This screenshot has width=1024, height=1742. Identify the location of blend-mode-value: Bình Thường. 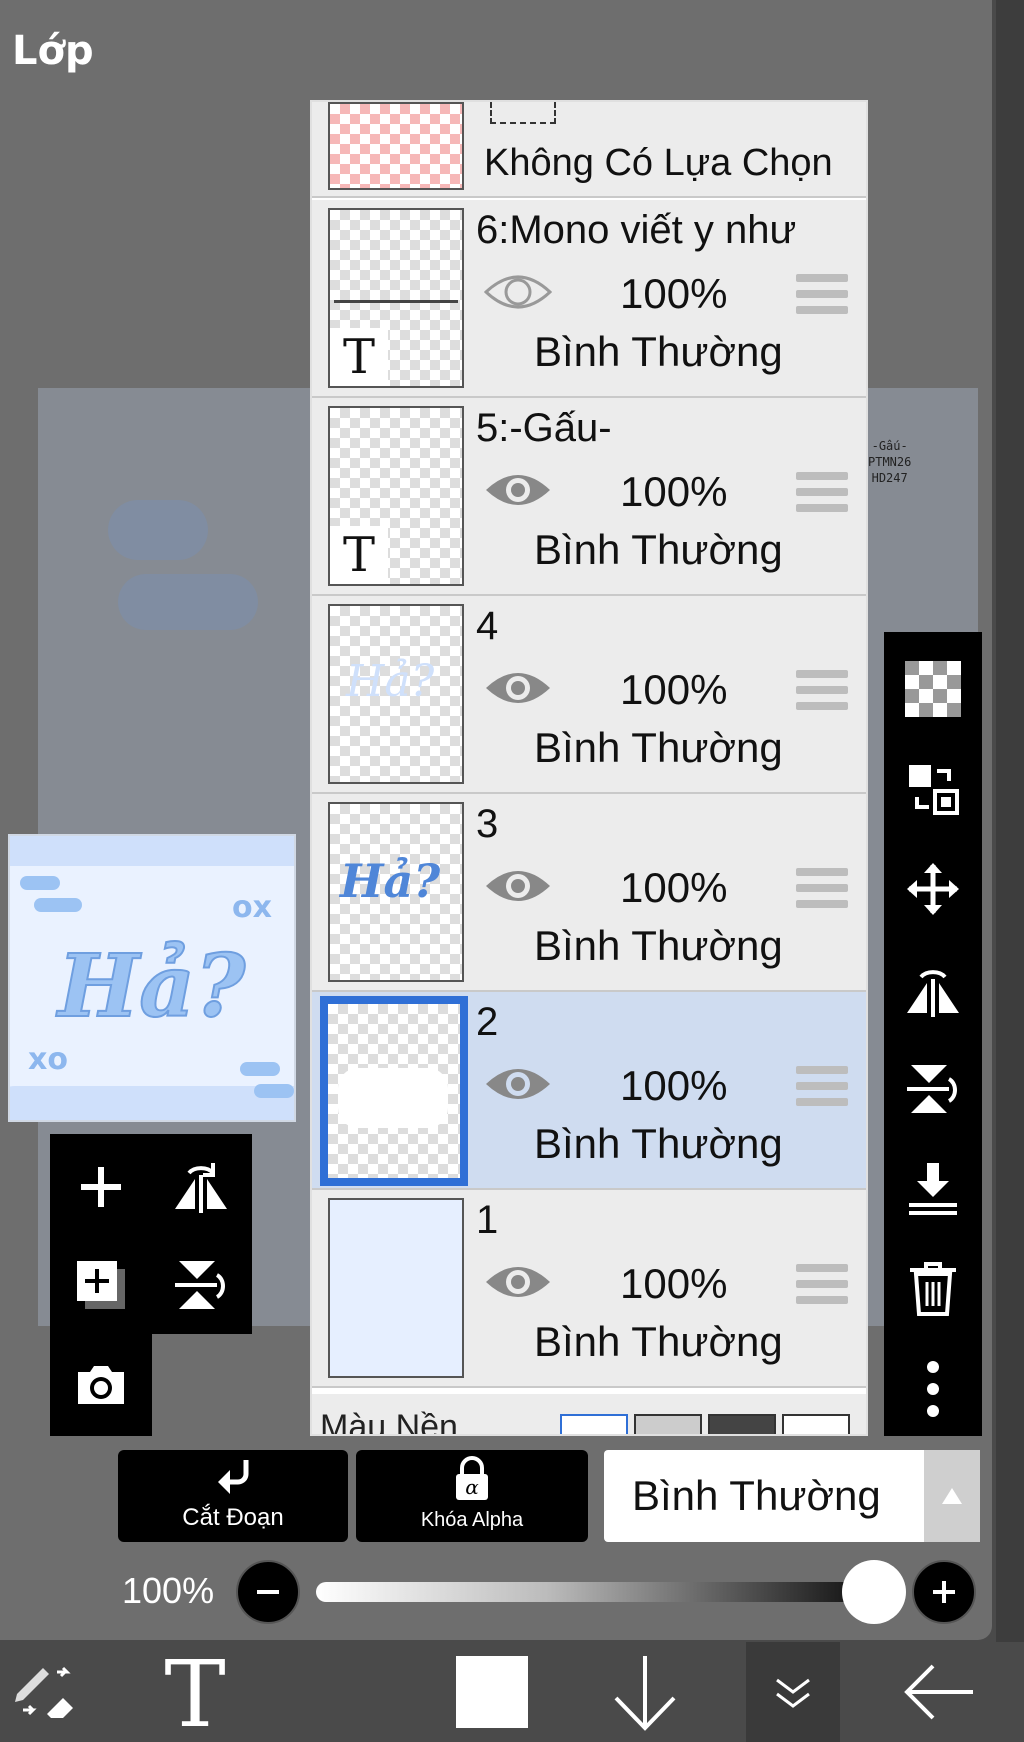
(756, 1495).